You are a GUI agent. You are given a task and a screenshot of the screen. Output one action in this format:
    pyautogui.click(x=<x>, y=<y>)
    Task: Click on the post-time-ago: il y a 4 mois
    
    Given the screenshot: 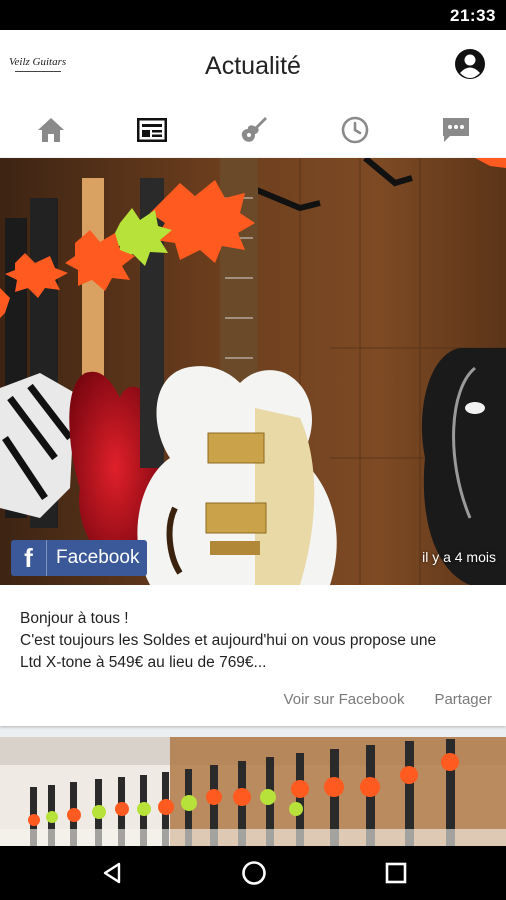 What is the action you would take?
    pyautogui.click(x=459, y=557)
    